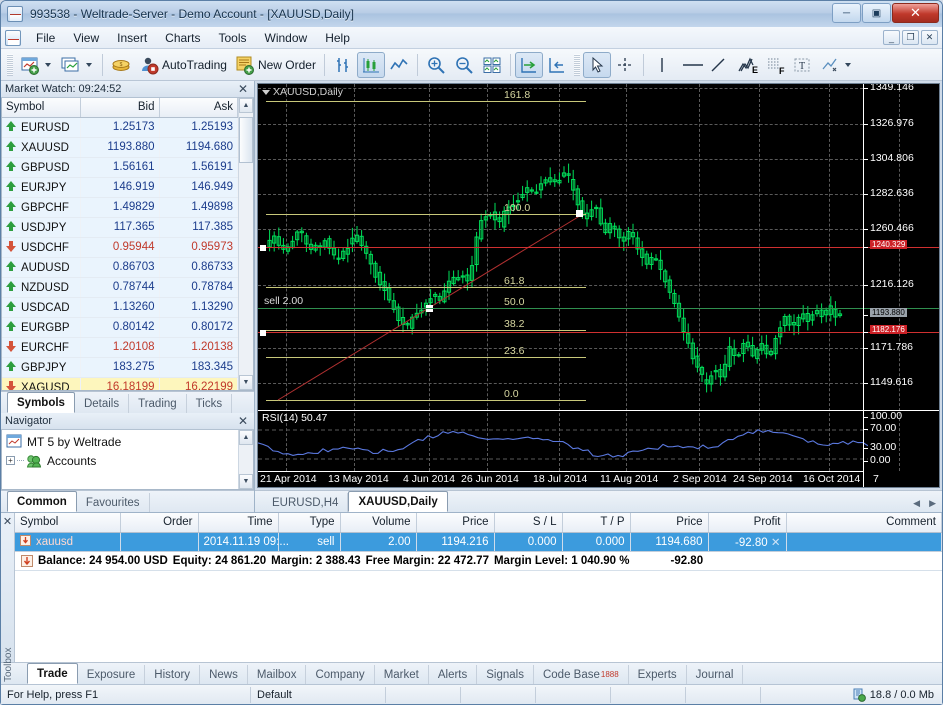 The image size is (943, 705). What do you see at coordinates (120, 227) in the screenshot?
I see `market-watch-row: USDJPY 117.365 117.385` at bounding box center [120, 227].